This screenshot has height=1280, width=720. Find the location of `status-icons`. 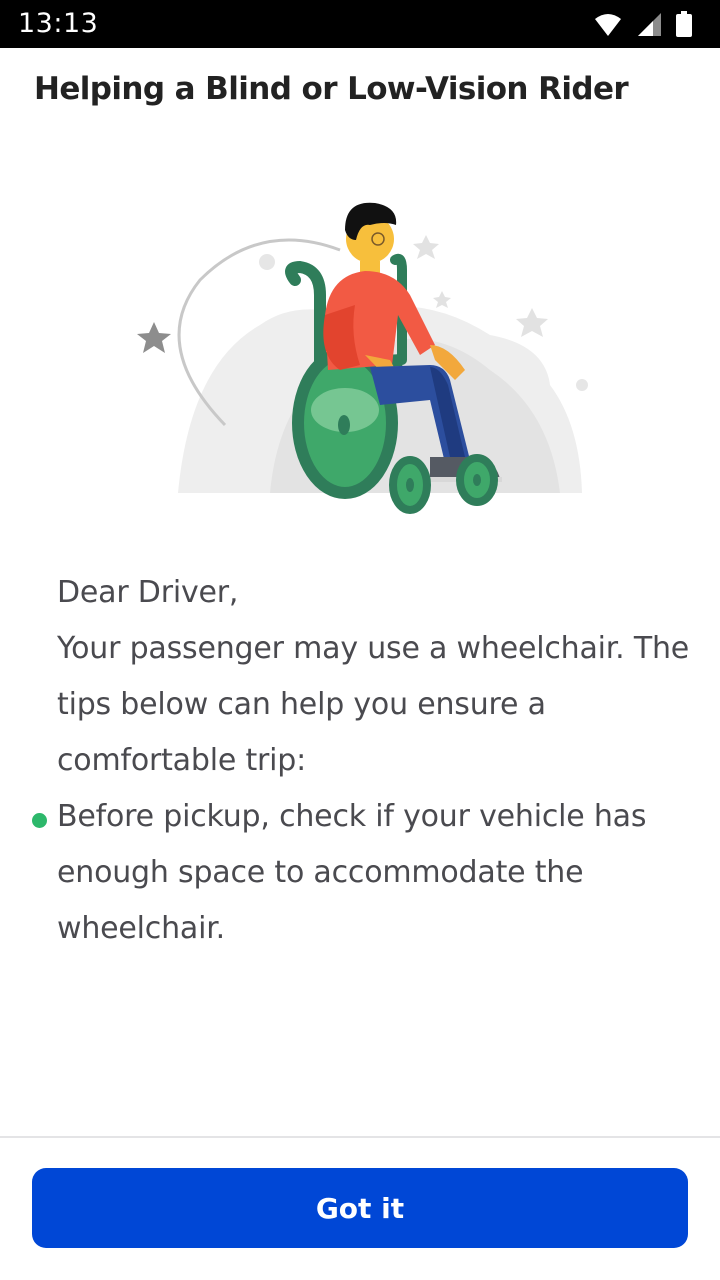

status-icons is located at coordinates (643, 24).